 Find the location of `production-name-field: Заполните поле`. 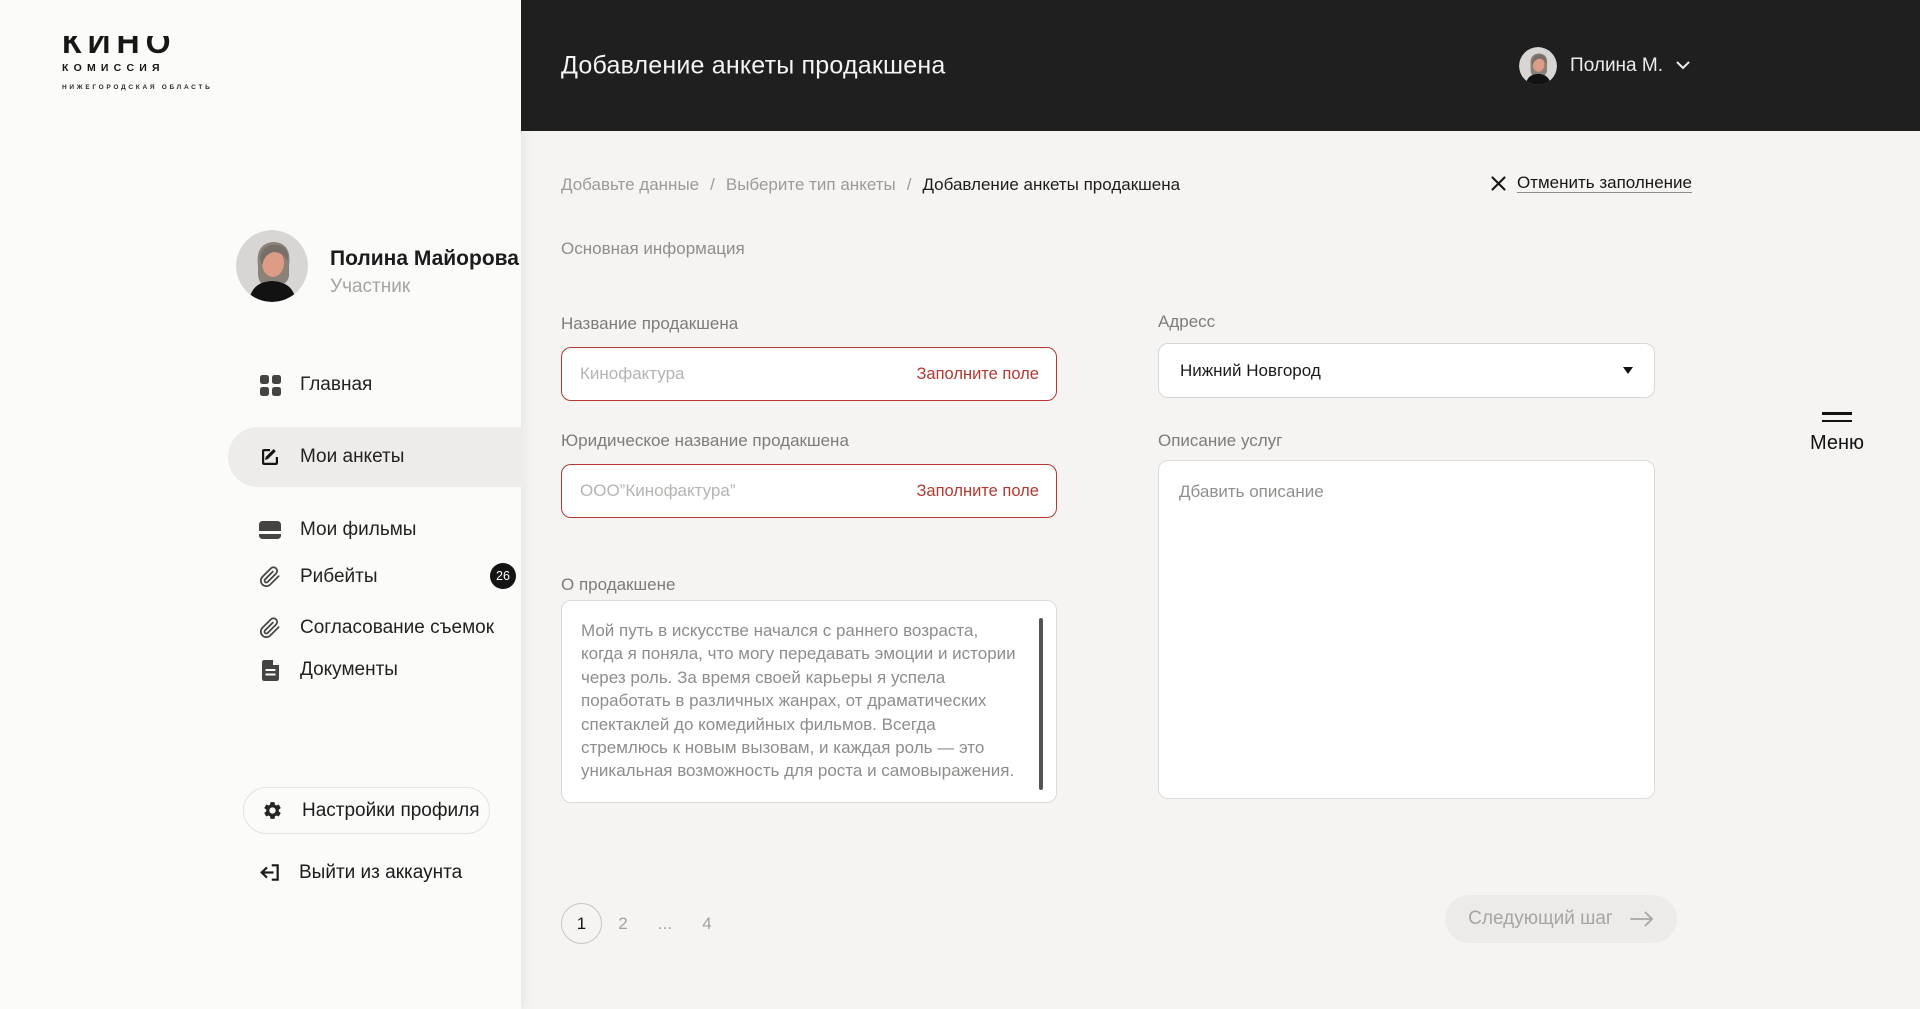

production-name-field: Заполните поле is located at coordinates (809, 374).